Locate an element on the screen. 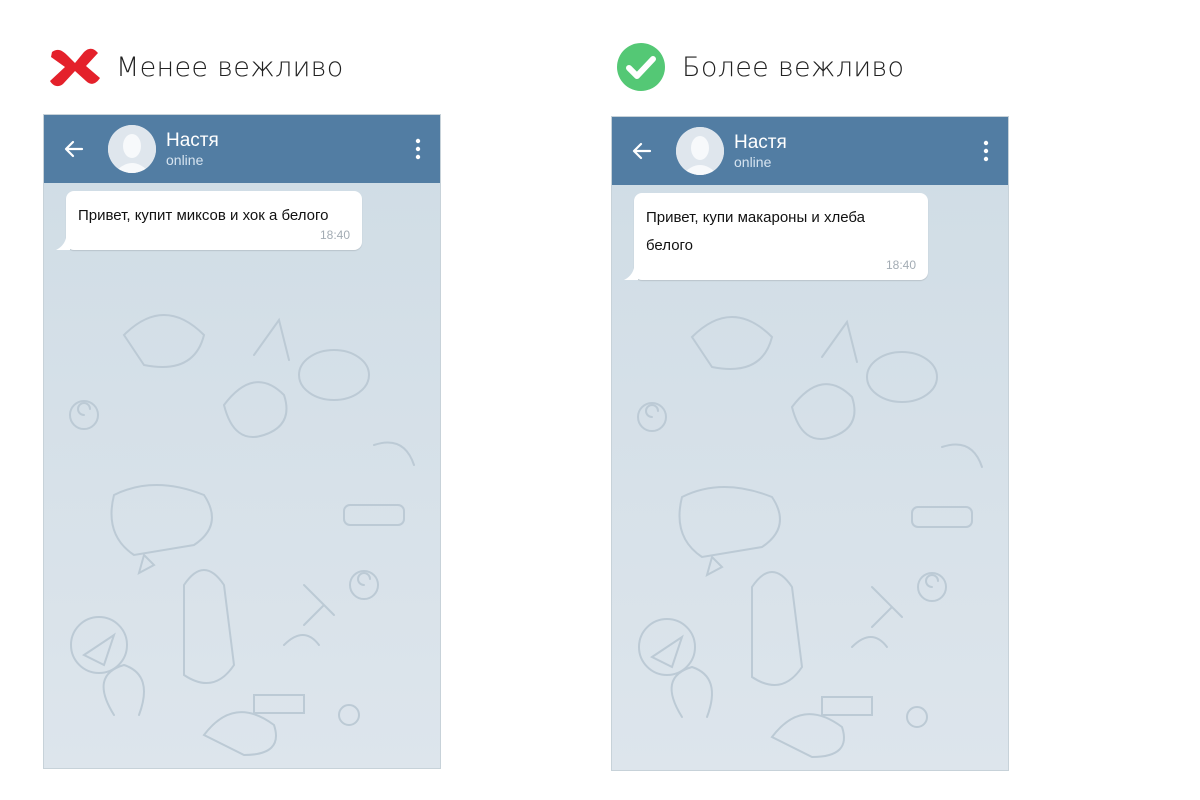 Image resolution: width=1200 pixels, height=800 pixels. caption: Более вежливо is located at coordinates (758, 67).